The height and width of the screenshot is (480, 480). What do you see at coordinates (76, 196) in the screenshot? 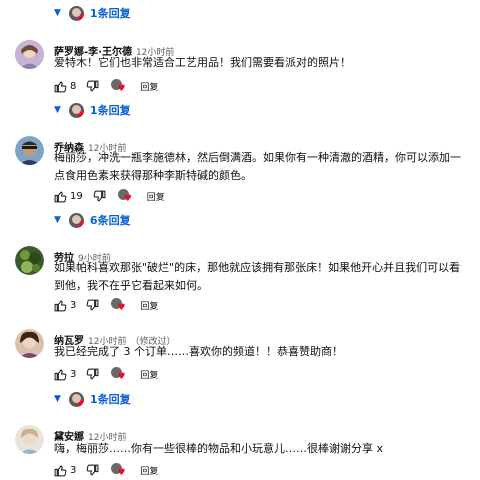
I see `like-count: 19` at bounding box center [76, 196].